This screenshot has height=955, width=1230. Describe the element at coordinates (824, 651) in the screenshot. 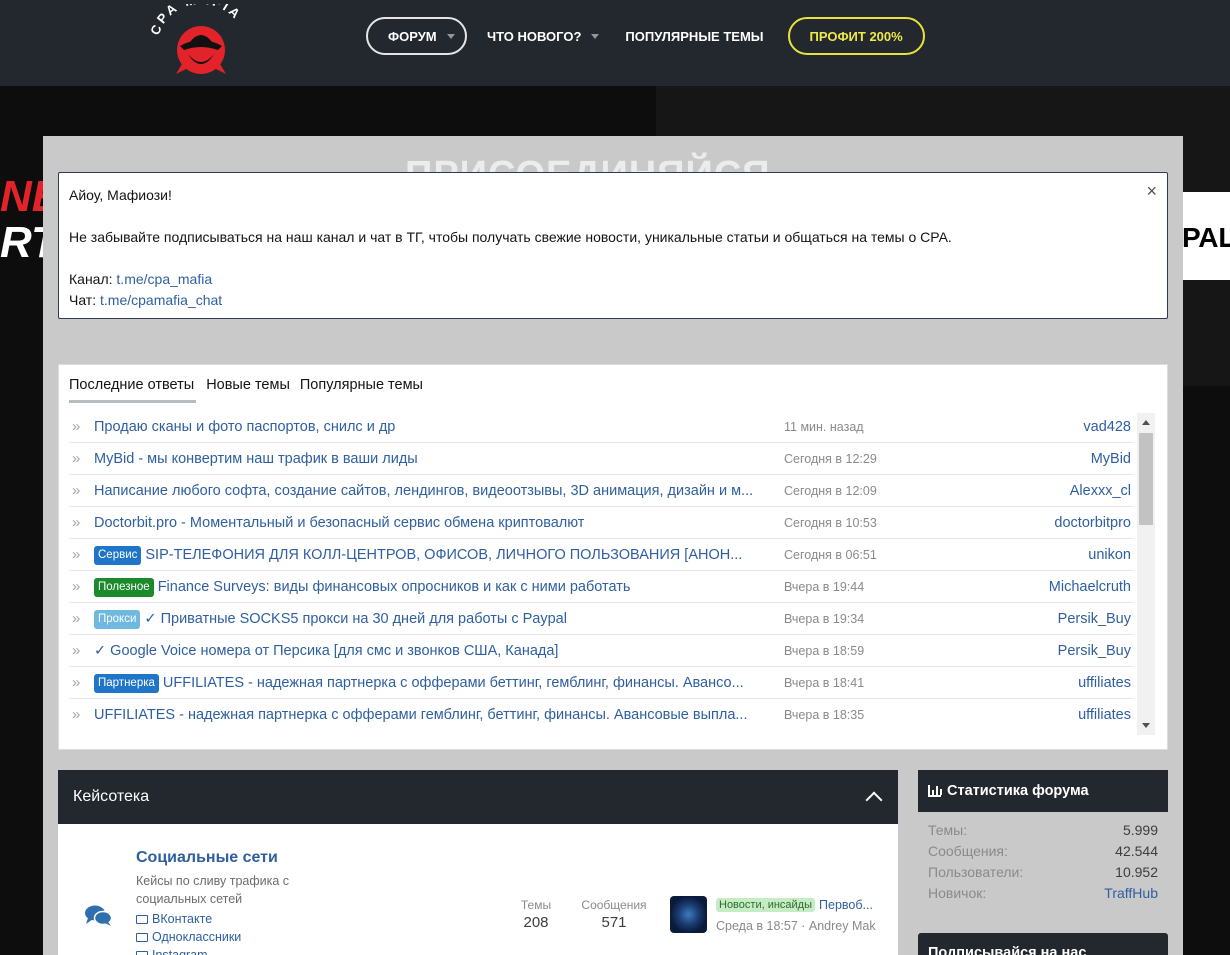

I see `thread-time: Вчера в 18:59` at that location.